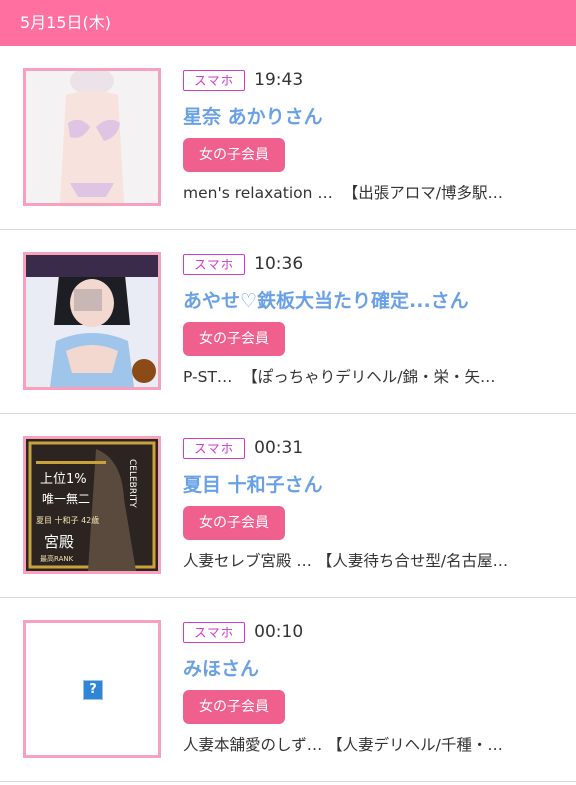  Describe the element at coordinates (279, 448) in the screenshot. I see `post-time: 00:31` at that location.